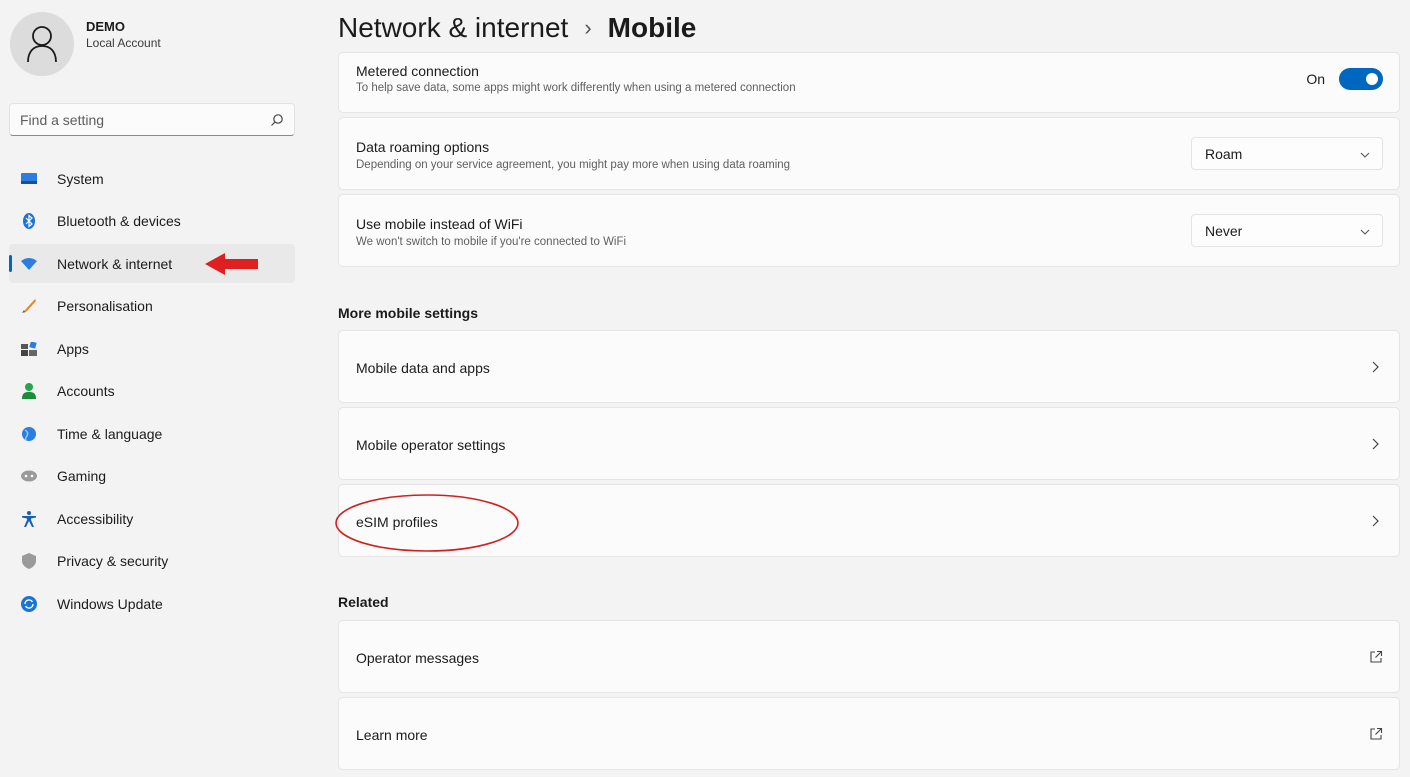  I want to click on sidebar-item-personalisation: Personalisation, so click(152, 306).